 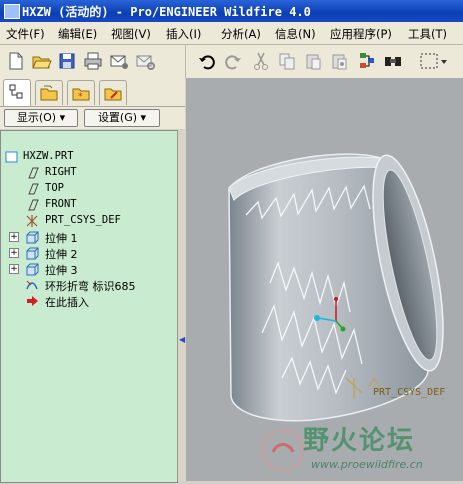 What do you see at coordinates (393, 61) in the screenshot?
I see `find-icon` at bounding box center [393, 61].